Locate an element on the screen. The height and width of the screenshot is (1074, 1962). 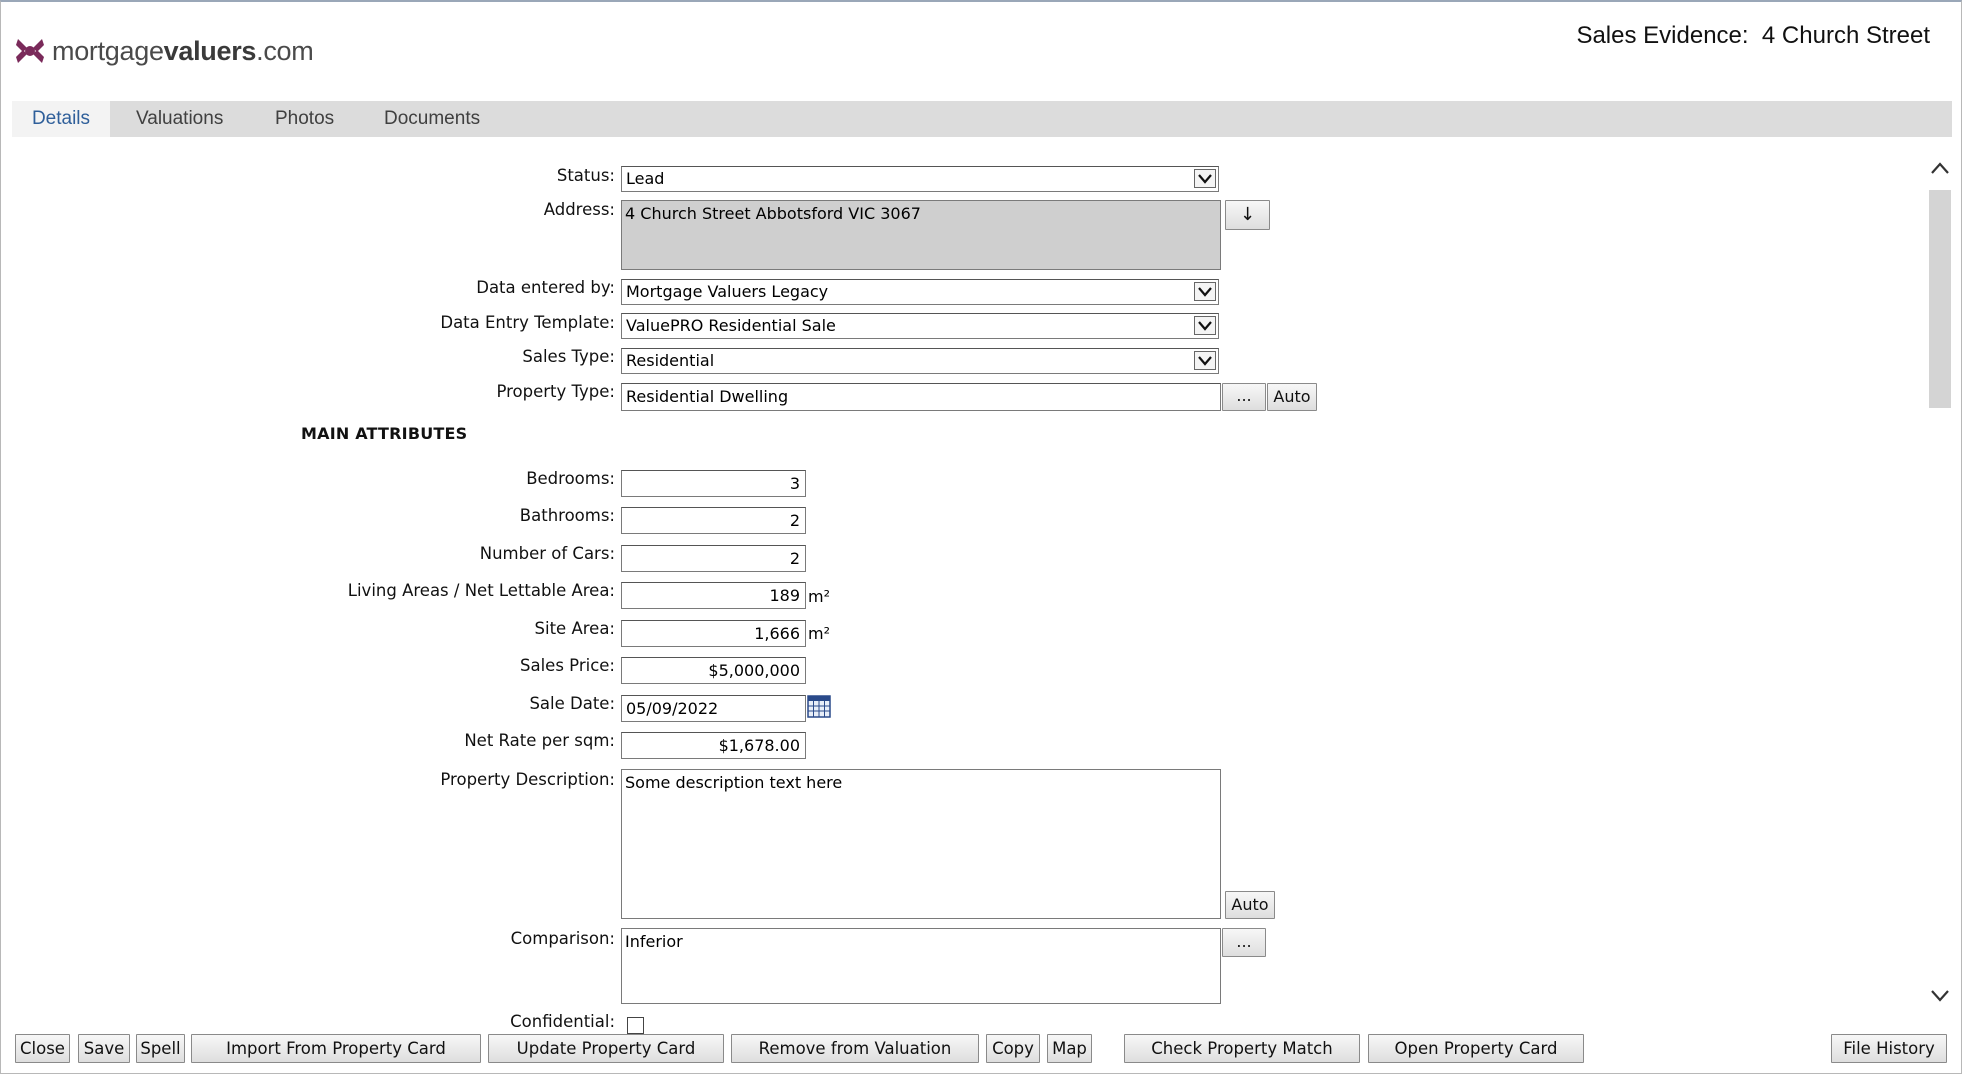
logo-icon is located at coordinates (30, 51).